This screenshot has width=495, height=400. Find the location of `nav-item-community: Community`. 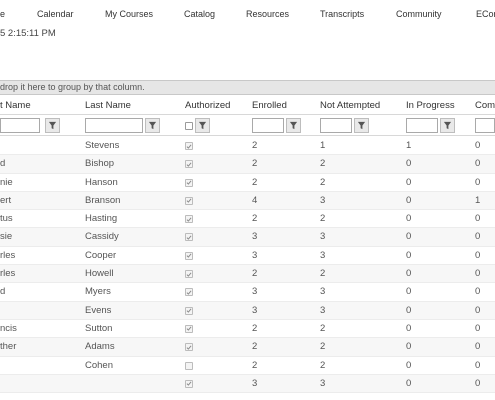

nav-item-community: Community is located at coordinates (419, 14).